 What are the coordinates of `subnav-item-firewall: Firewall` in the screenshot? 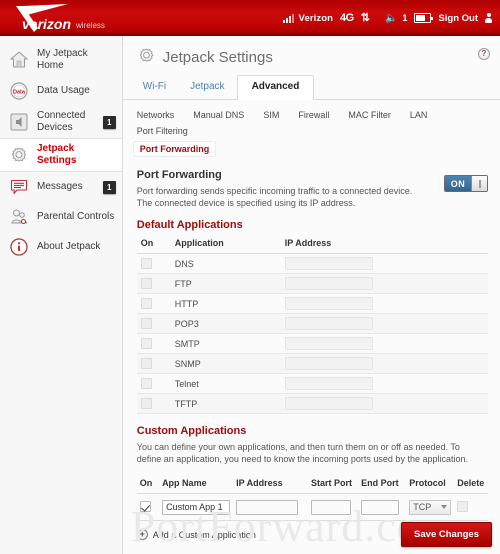 It's located at (316, 115).